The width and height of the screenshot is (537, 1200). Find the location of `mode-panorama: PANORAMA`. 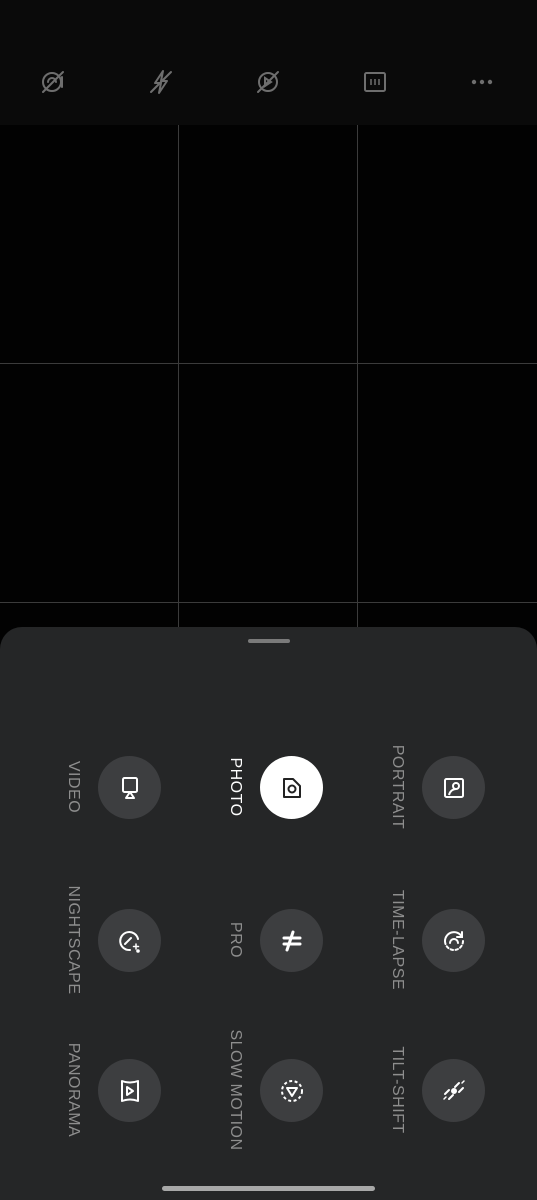

mode-panorama: PANORAMA is located at coordinates (117, 1090).